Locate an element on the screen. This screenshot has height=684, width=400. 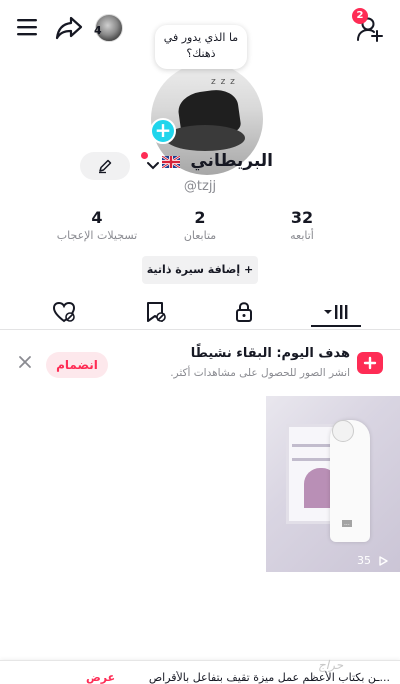
likes-count: 4 is located at coordinates (97, 217).